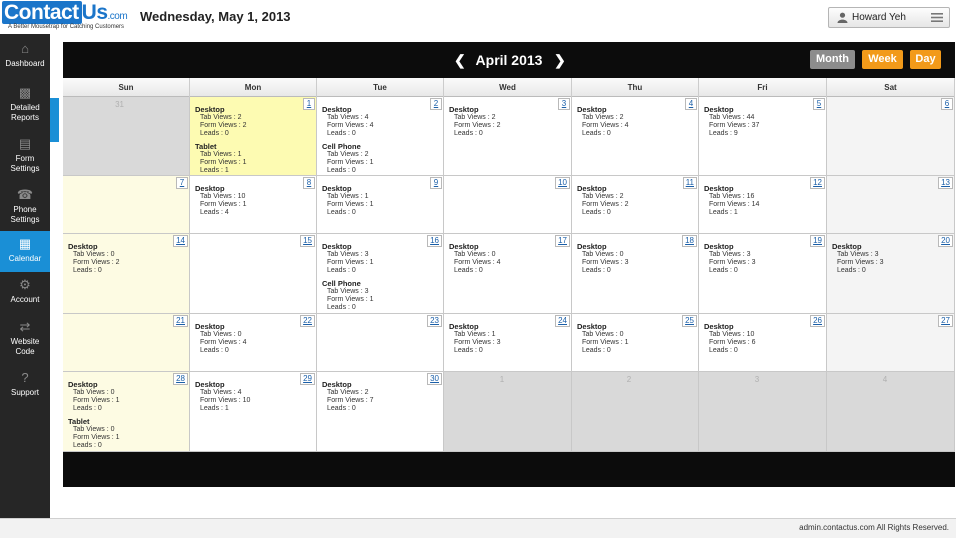 Image resolution: width=956 pixels, height=538 pixels. What do you see at coordinates (25, 292) in the screenshot?
I see `sidebar-item-account: ⚙ Account` at bounding box center [25, 292].